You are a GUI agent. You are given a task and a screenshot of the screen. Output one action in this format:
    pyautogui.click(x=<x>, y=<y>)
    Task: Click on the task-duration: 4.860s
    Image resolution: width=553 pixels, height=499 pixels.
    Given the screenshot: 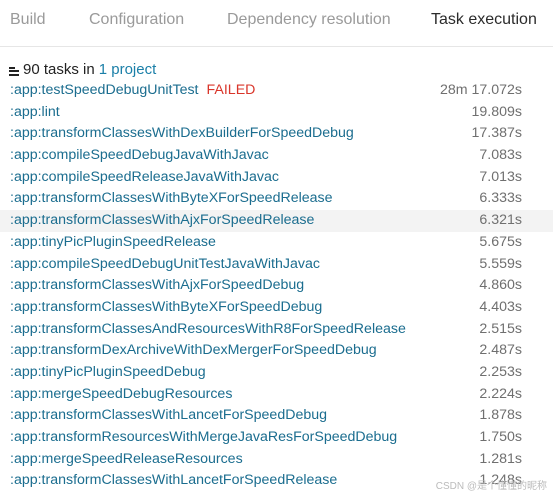 What is the action you would take?
    pyautogui.click(x=500, y=285)
    